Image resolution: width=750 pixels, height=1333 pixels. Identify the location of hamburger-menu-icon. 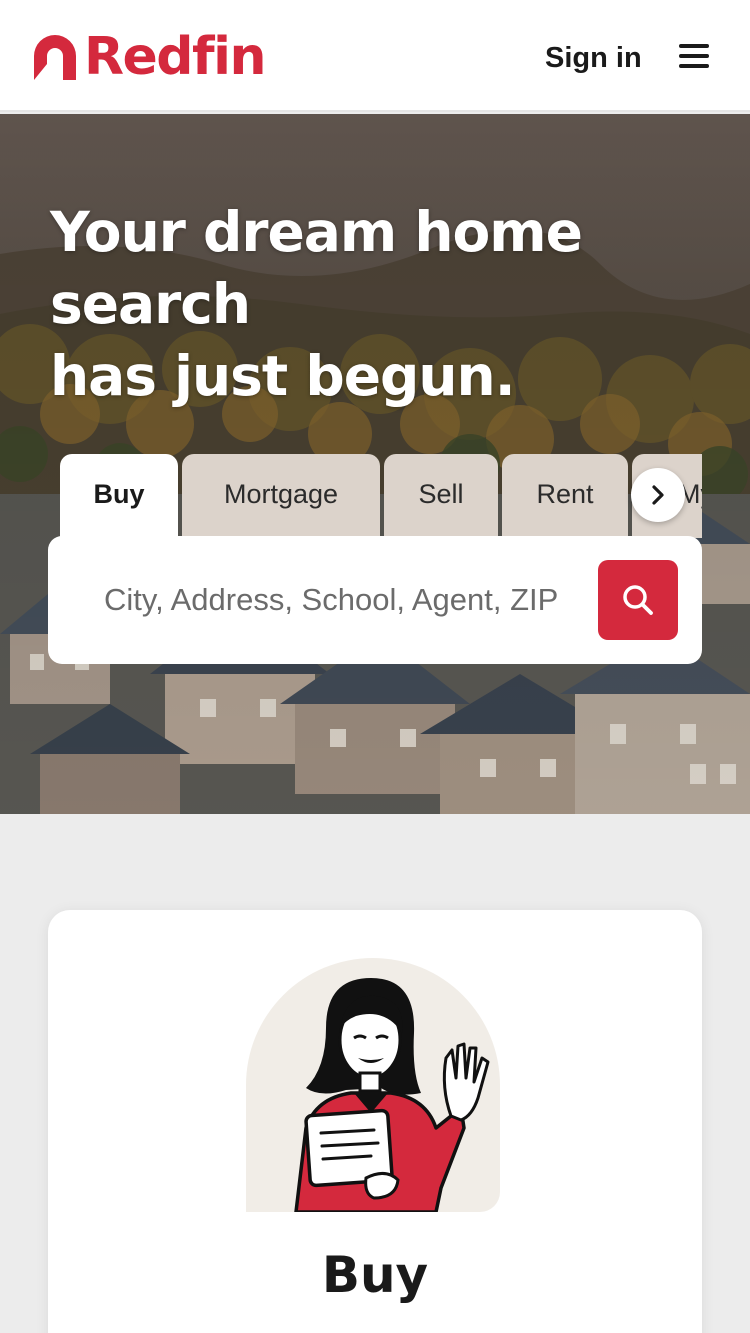
(694, 56).